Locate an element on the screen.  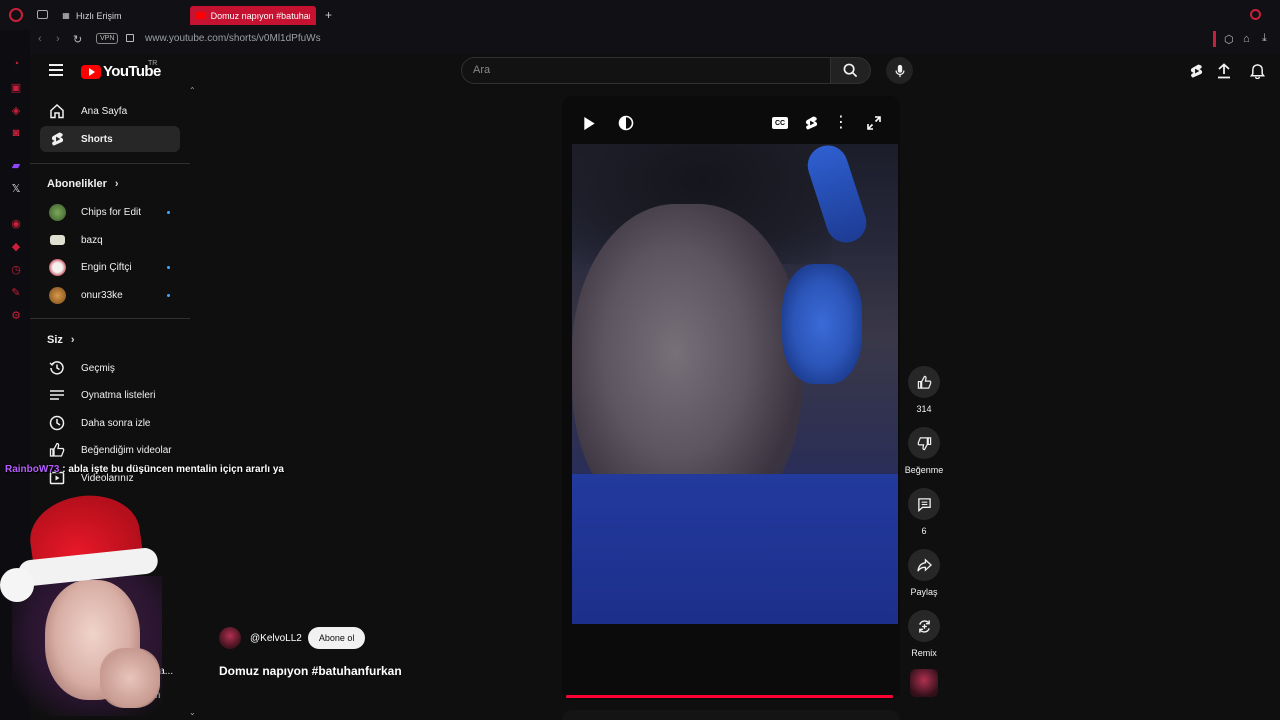
video-shirt-region is located at coordinates (735, 549).